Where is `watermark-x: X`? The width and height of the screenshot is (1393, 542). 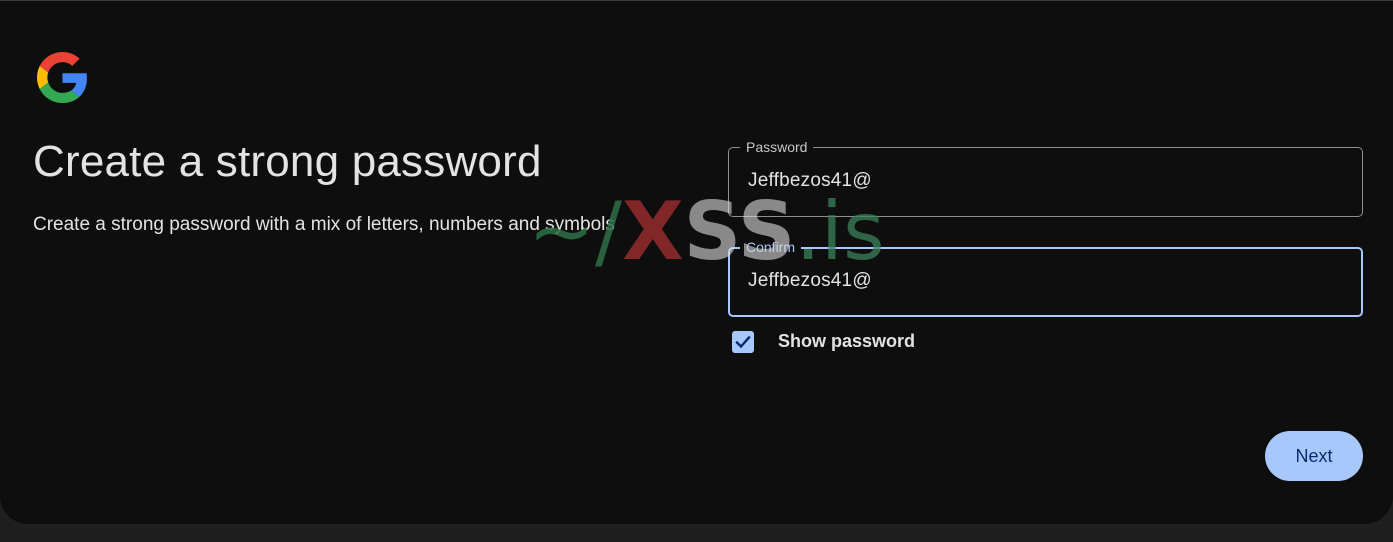
watermark-x: X is located at coordinates (652, 231).